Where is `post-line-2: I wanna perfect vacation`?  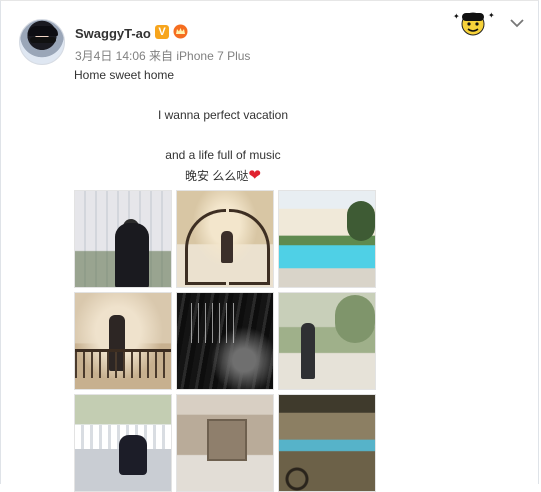
post-line-2: I wanna perfect vacation is located at coordinates (223, 115).